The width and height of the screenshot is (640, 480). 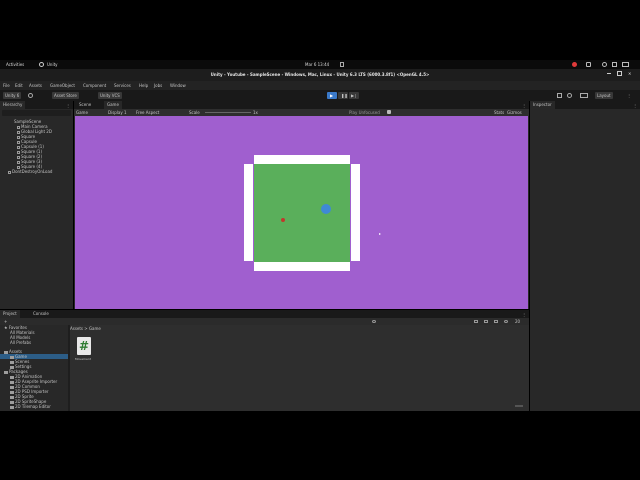 What do you see at coordinates (143, 85) in the screenshot?
I see `menu-help: Help` at bounding box center [143, 85].